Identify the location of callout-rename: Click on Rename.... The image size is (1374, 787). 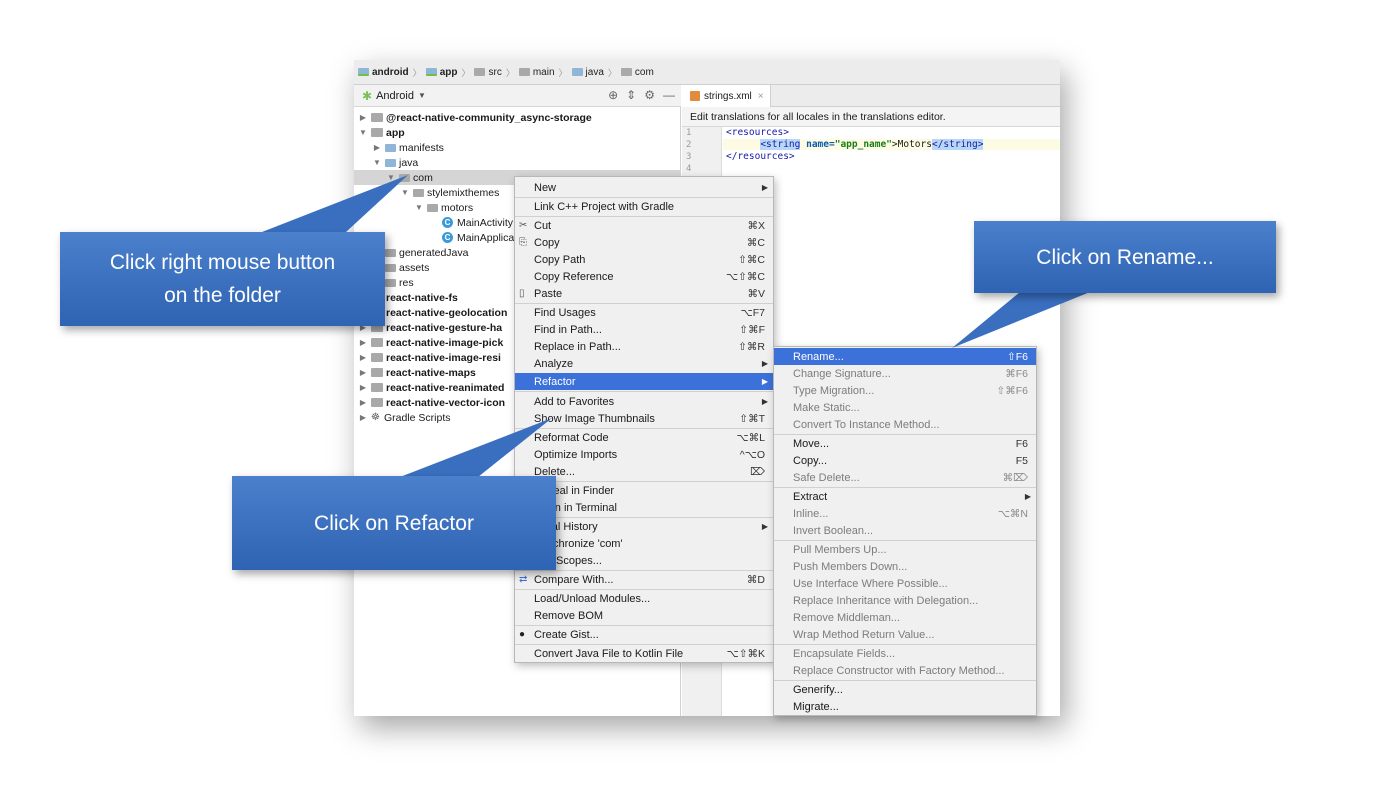
(1125, 257).